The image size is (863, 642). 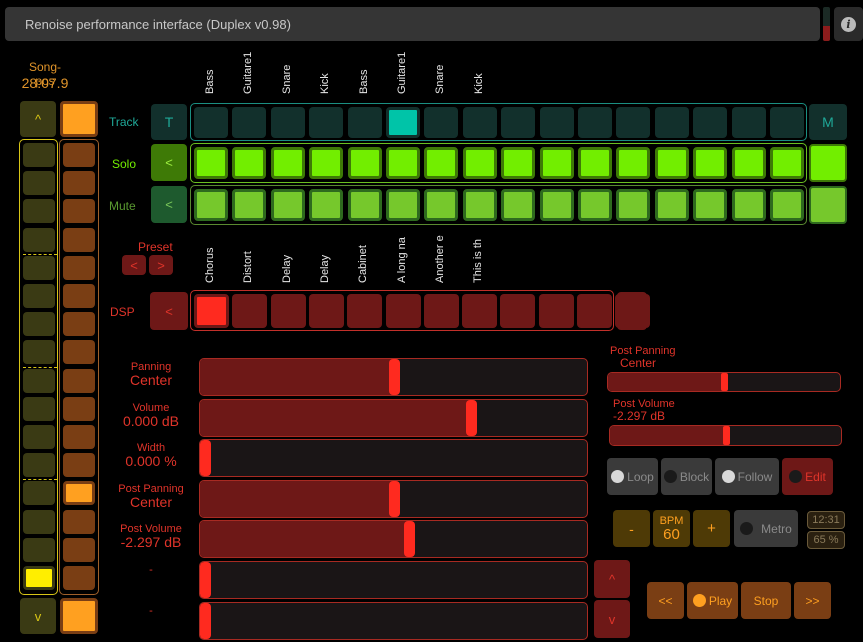 What do you see at coordinates (632, 476) in the screenshot?
I see `loop-toggle: Loop` at bounding box center [632, 476].